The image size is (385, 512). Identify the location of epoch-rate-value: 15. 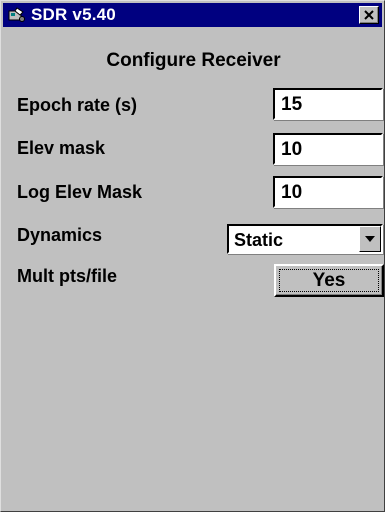
(292, 104).